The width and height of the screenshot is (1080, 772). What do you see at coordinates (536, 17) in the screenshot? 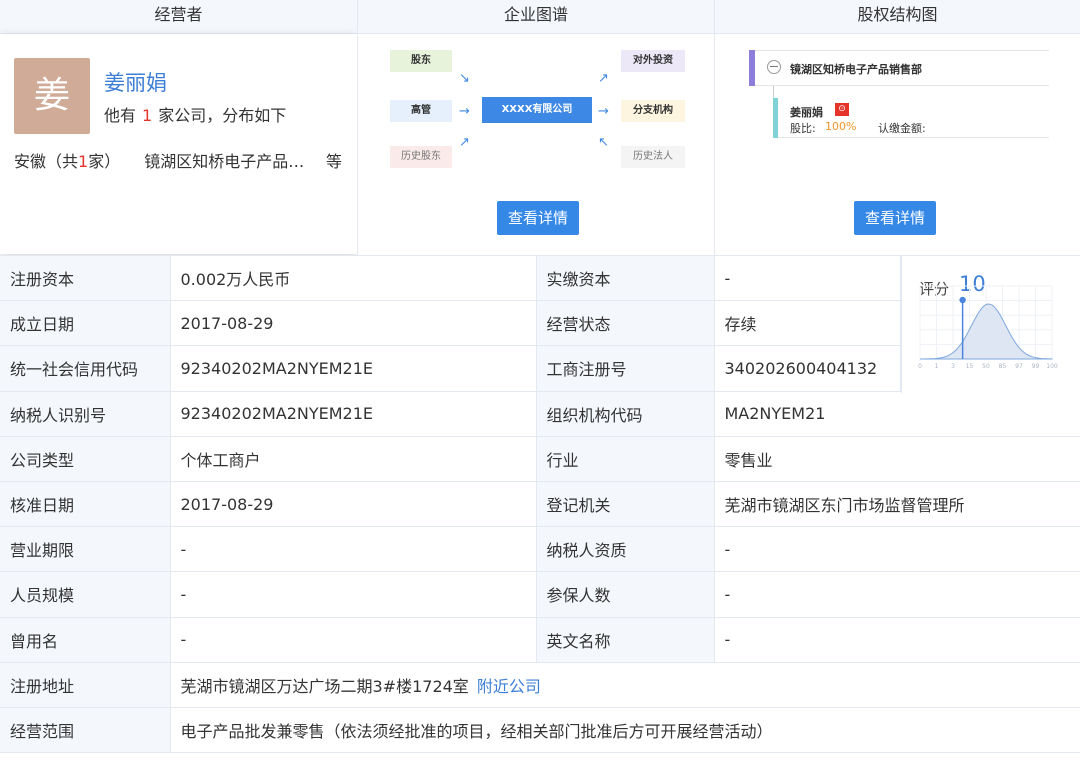
I see `enterprise-graph-header: 企业图谱` at bounding box center [536, 17].